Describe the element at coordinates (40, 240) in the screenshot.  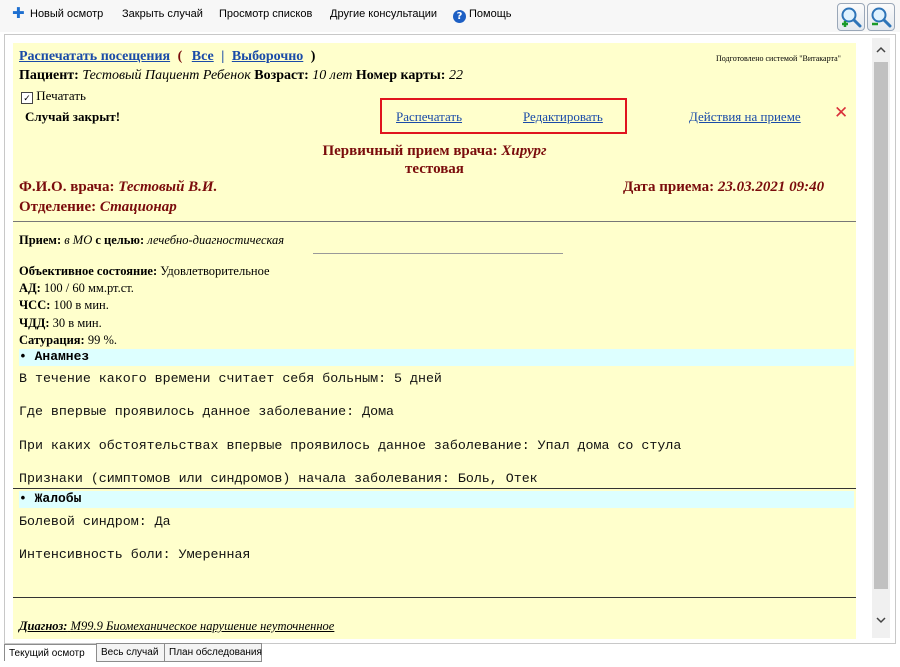
I see `reception-label: Прием:` at that location.